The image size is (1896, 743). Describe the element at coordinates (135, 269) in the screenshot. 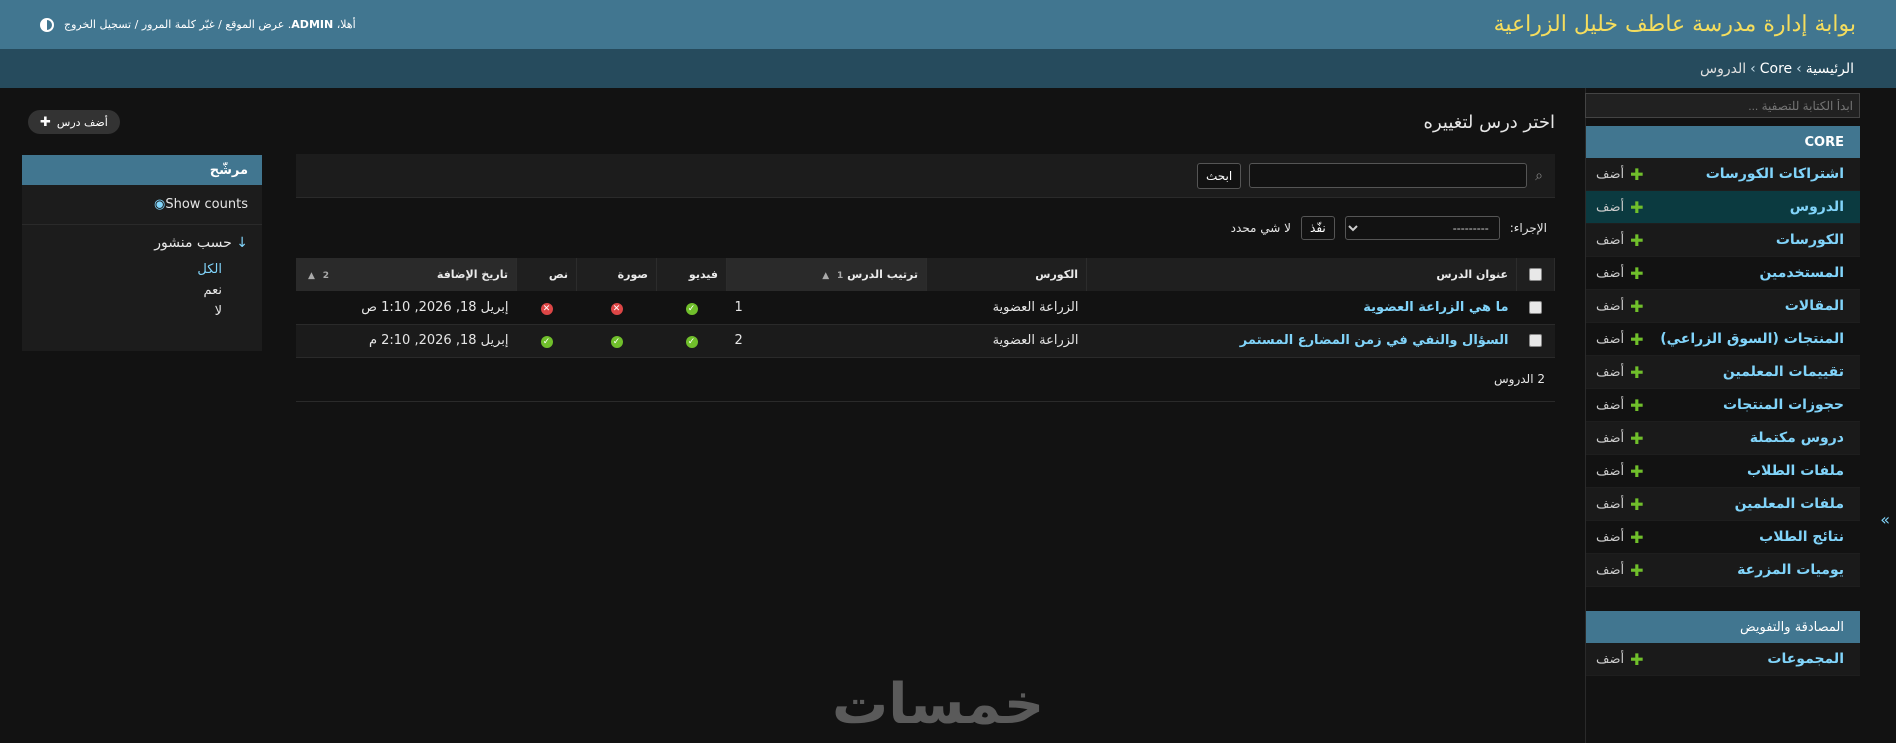

I see `filter-option: الكل` at that location.